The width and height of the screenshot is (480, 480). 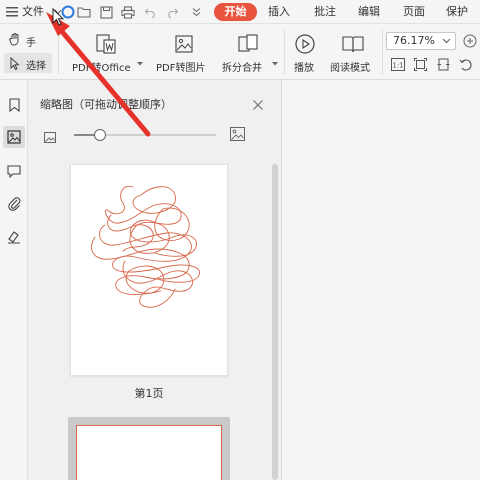 What do you see at coordinates (325, 12) in the screenshot?
I see `tab-comment: 批注` at bounding box center [325, 12].